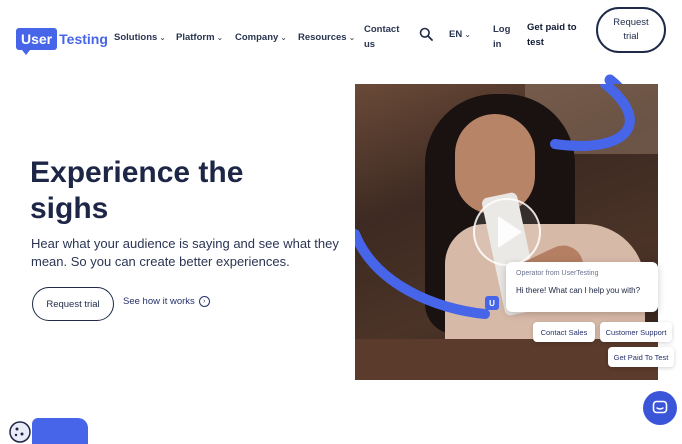  What do you see at coordinates (492, 303) in the screenshot?
I see `chat-avatar: U` at bounding box center [492, 303].